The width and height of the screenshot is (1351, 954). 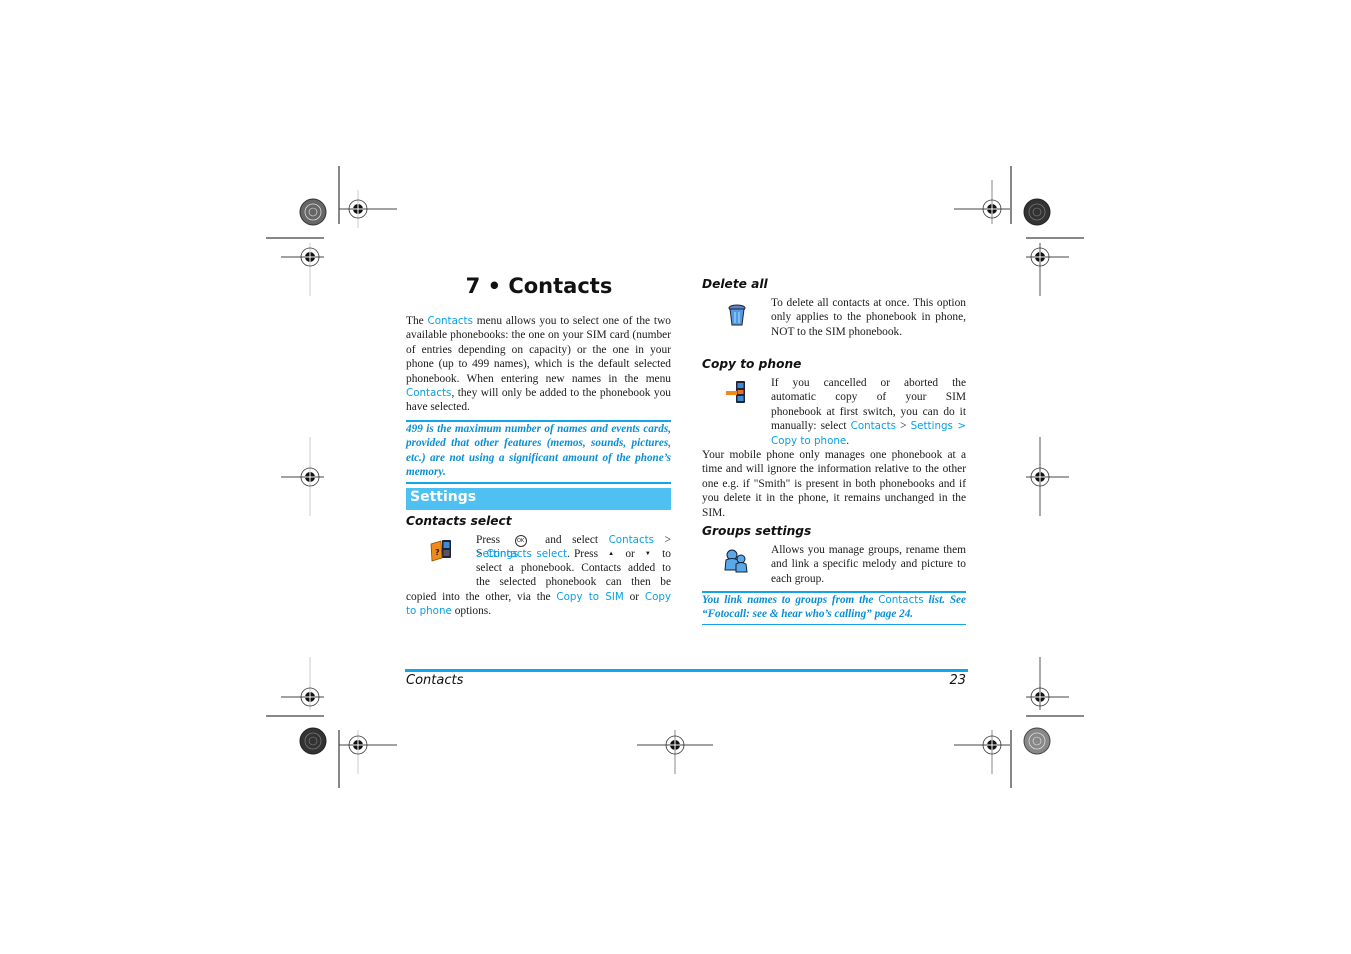 What do you see at coordinates (612, 554) in the screenshot?
I see `up-key-icon: ▲` at bounding box center [612, 554].